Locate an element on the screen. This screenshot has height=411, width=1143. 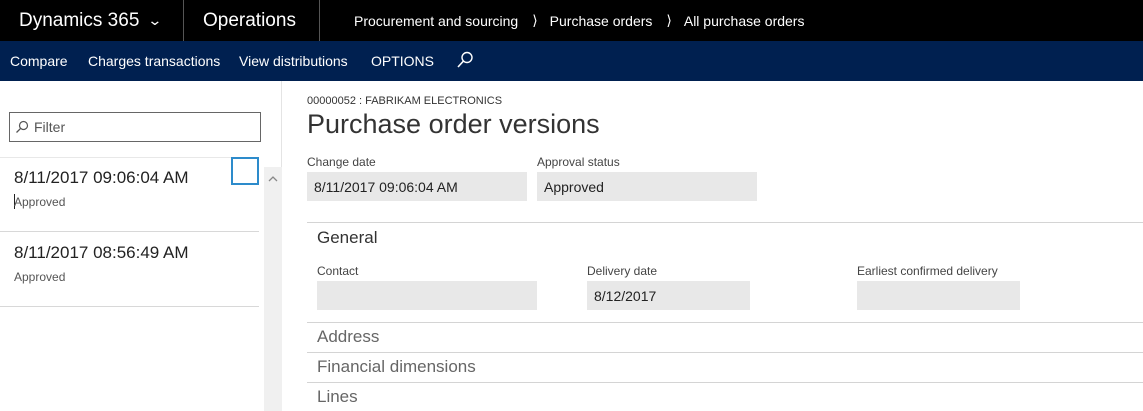
list-item: 8/11/2017 09:06:04 AM Approved is located at coordinates (129, 194).